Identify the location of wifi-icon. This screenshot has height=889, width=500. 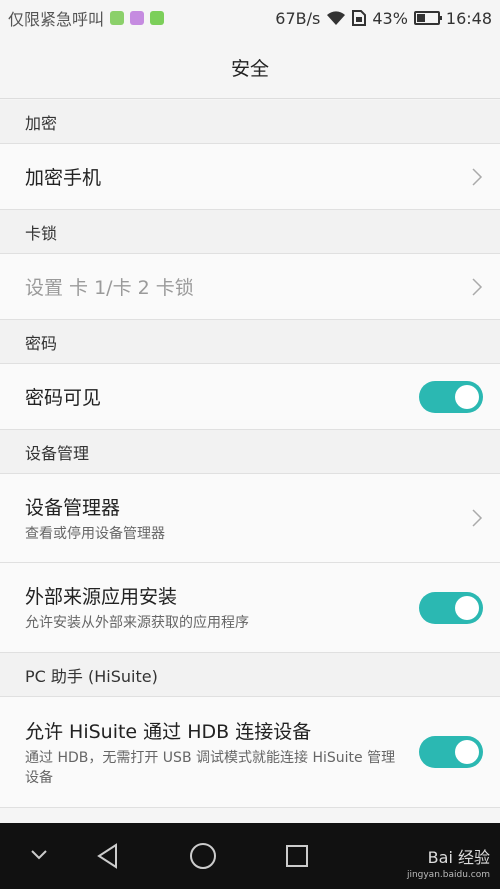
(336, 18).